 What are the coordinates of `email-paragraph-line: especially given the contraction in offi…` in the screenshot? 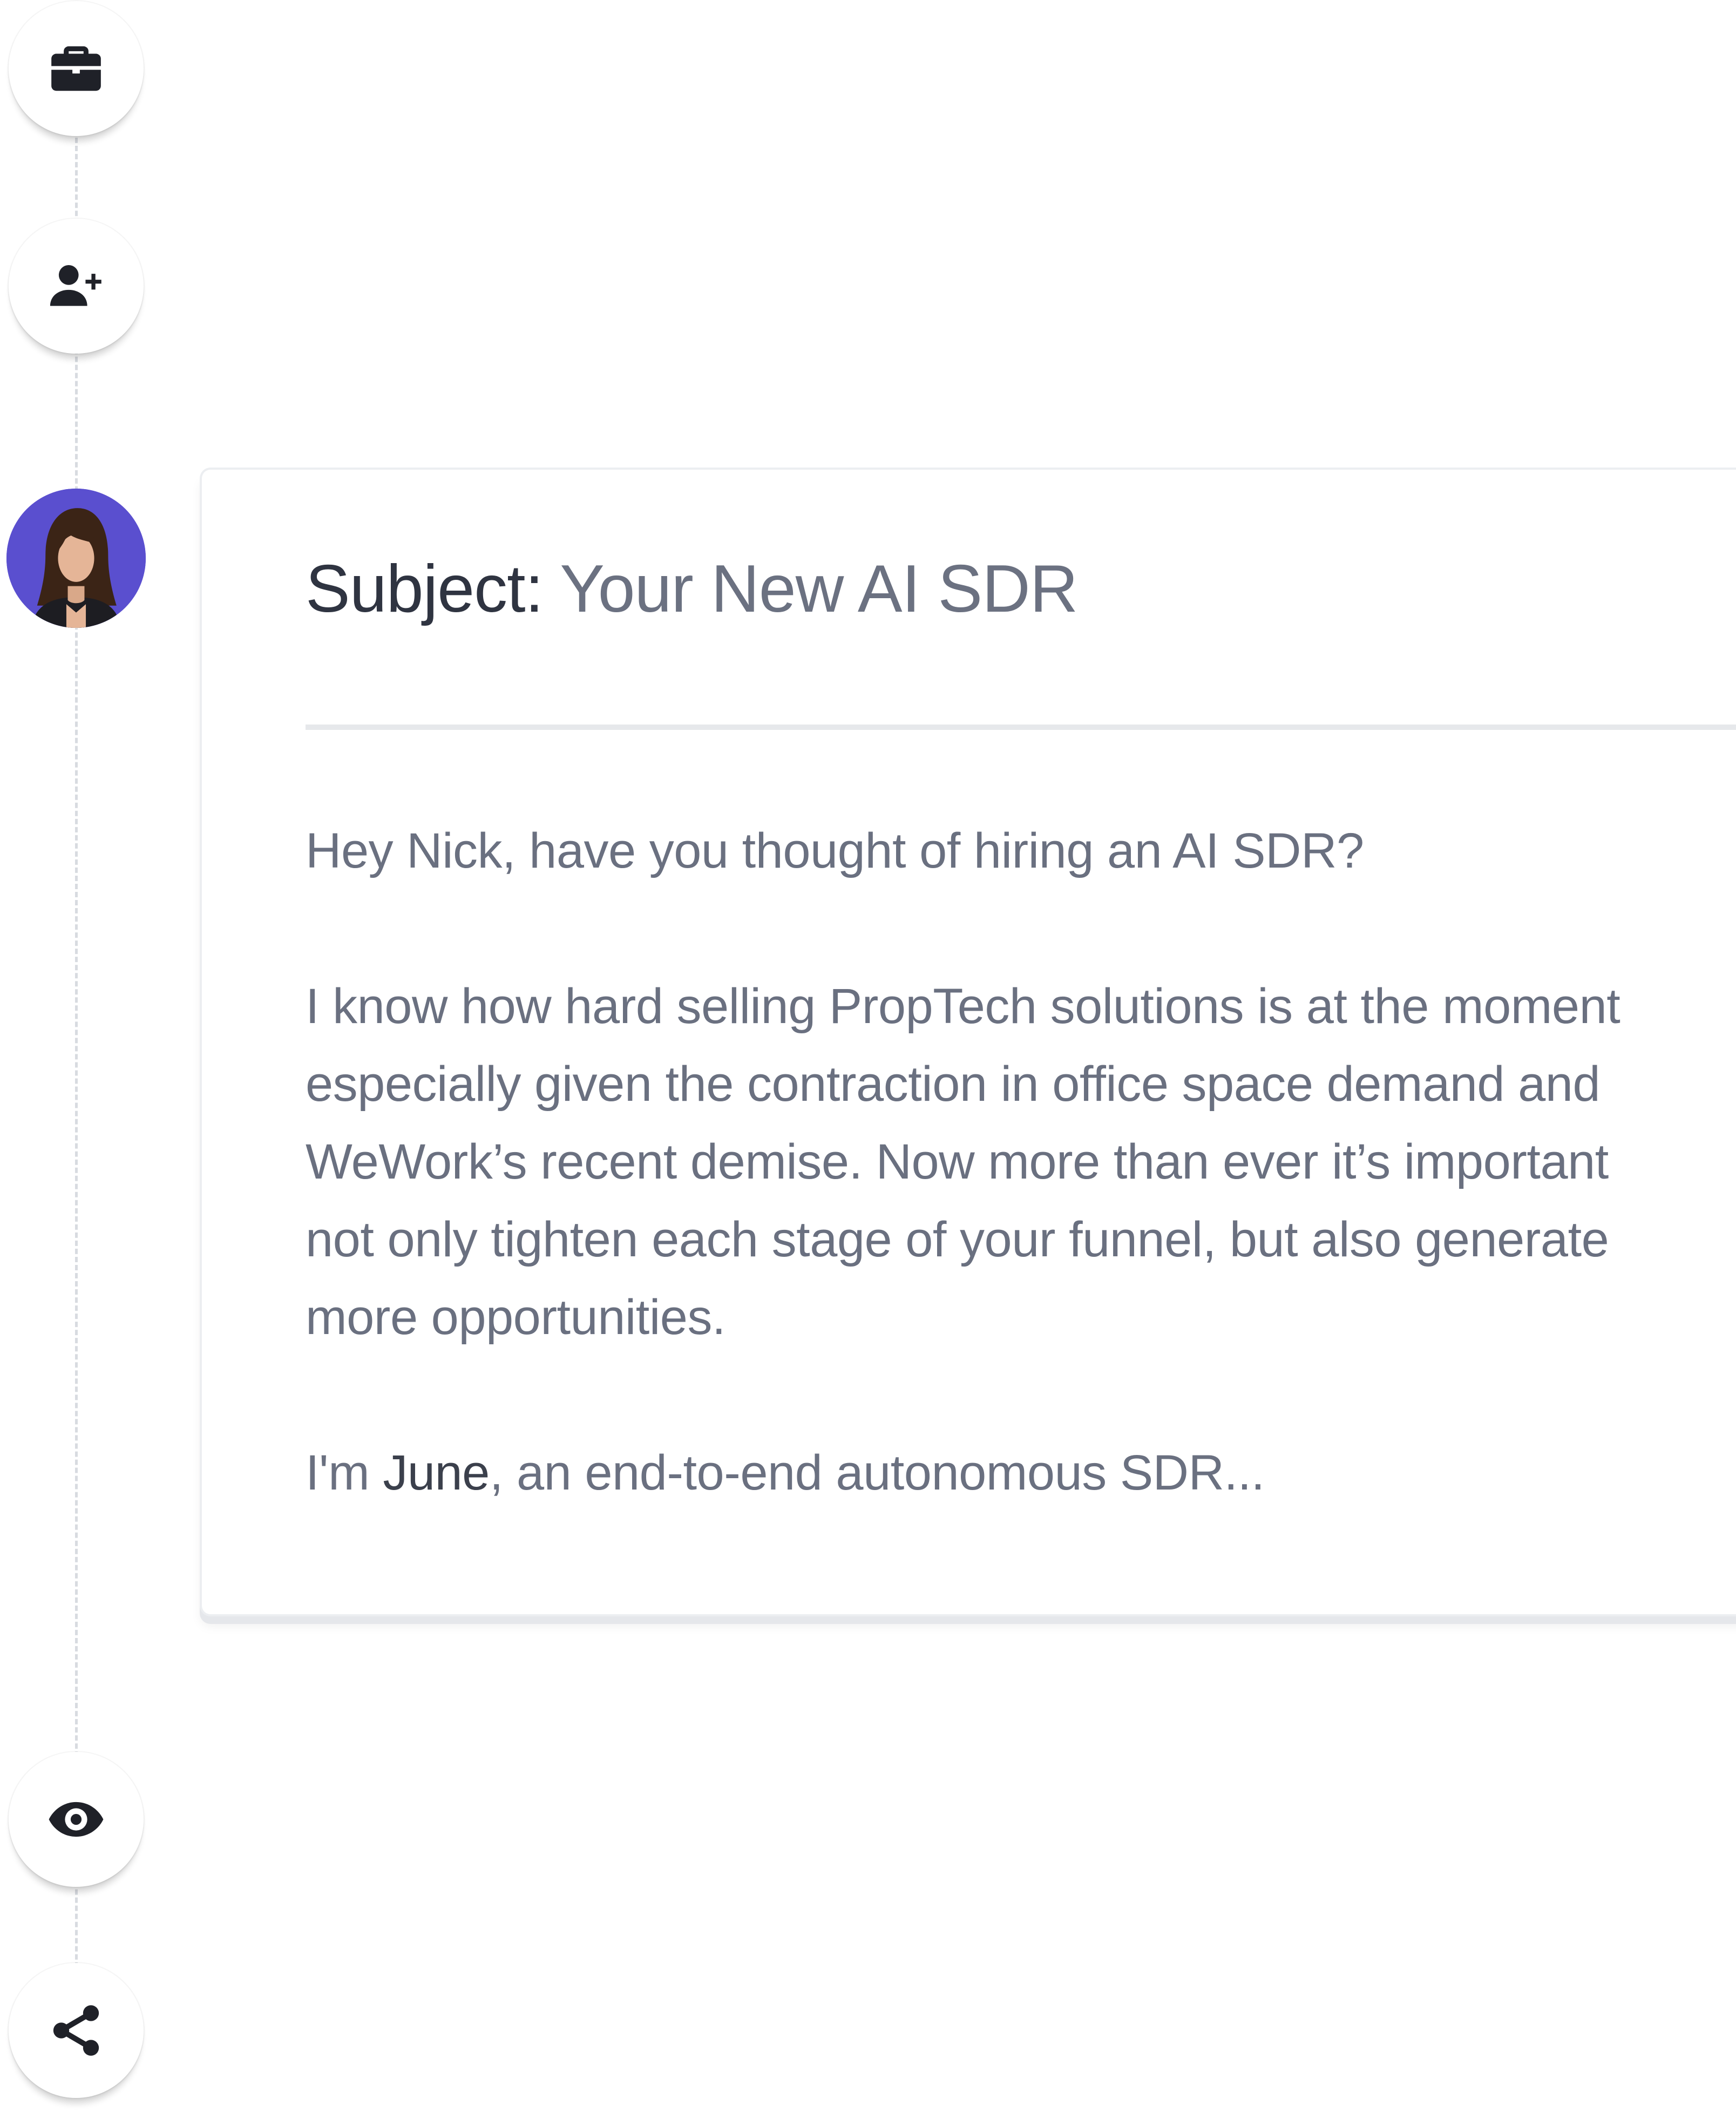 It's located at (953, 1084).